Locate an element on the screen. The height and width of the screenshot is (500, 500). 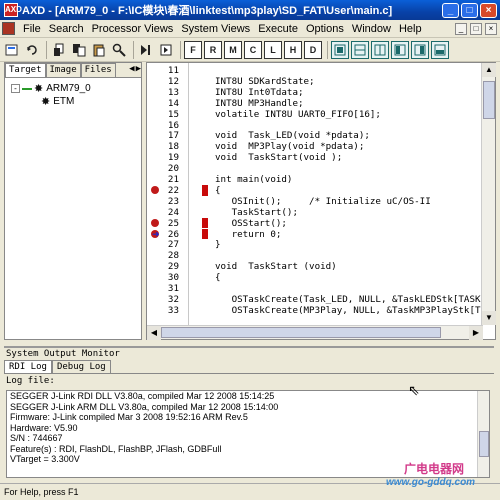
view-d-button: D is located at coordinates (313, 49).